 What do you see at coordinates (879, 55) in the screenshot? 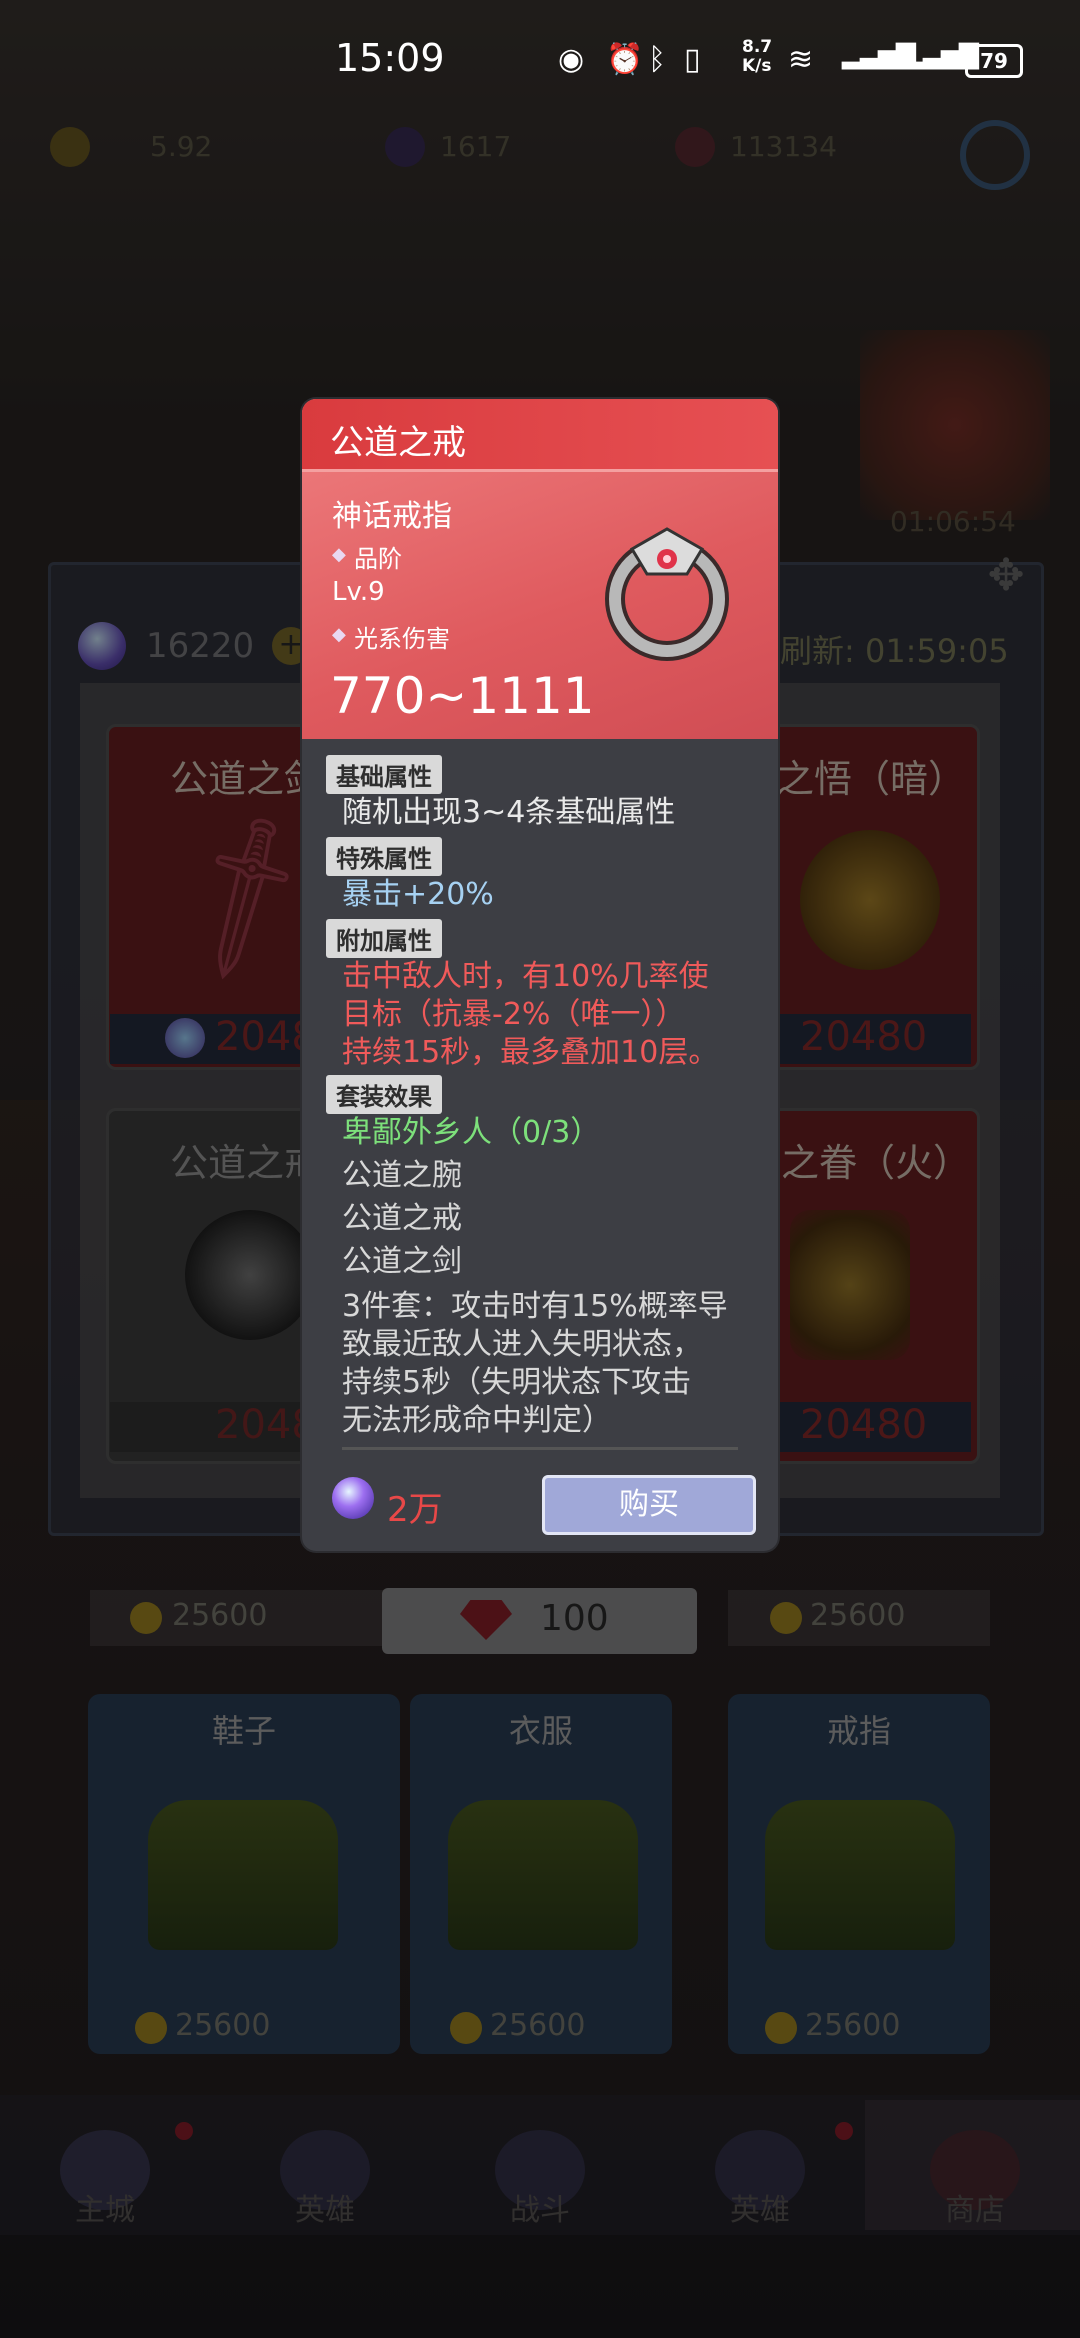
I see `signal-4g-icon: ▂▃▅▇` at bounding box center [879, 55].